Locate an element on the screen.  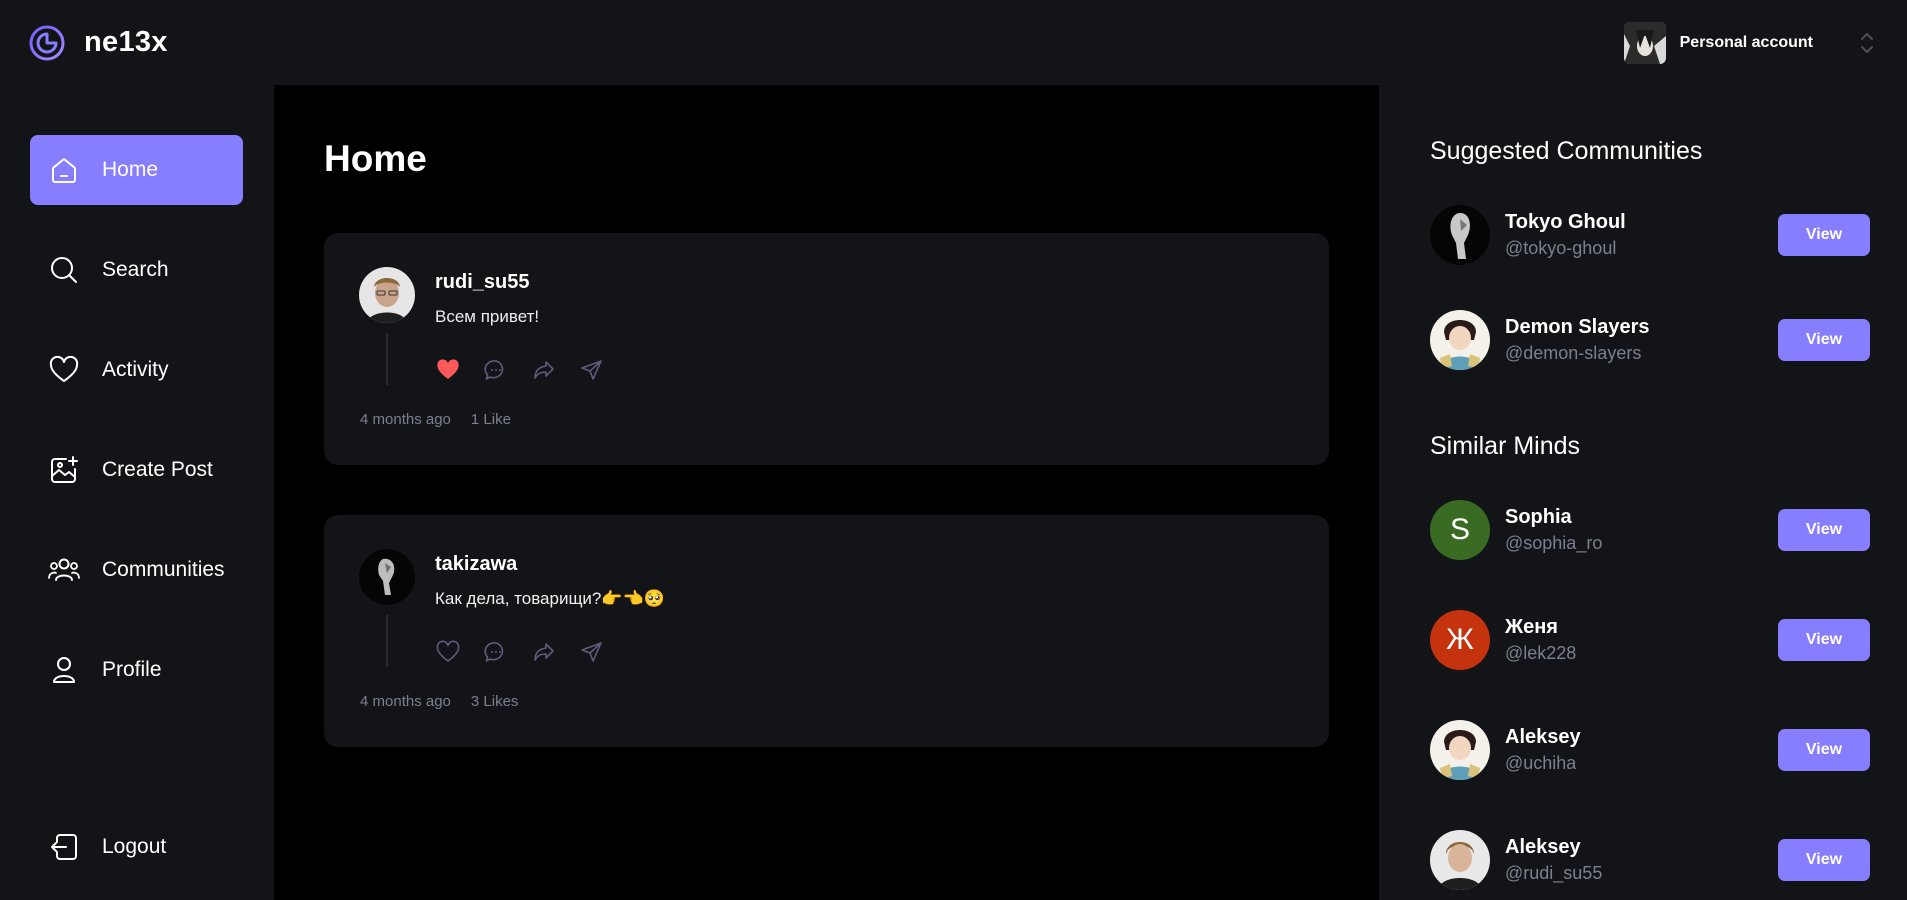
post-author: takizawa is located at coordinates (476, 564).